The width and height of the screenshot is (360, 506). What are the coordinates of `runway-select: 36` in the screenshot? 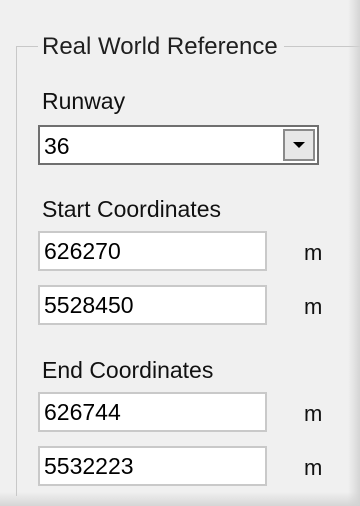 It's located at (178, 145).